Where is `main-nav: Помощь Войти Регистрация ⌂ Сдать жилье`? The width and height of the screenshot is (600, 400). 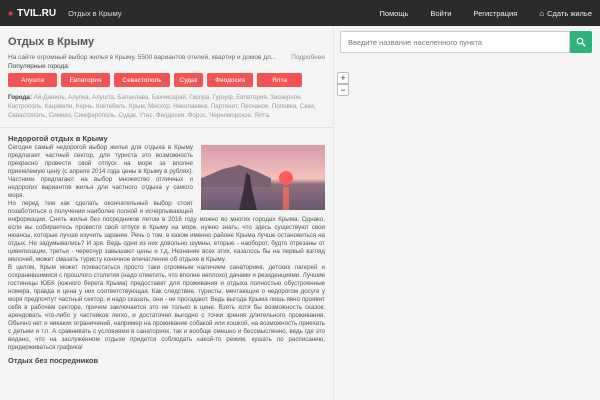
main-nav: Помощь Войти Регистрация ⌂ Сдать жилье is located at coordinates (484, 13).